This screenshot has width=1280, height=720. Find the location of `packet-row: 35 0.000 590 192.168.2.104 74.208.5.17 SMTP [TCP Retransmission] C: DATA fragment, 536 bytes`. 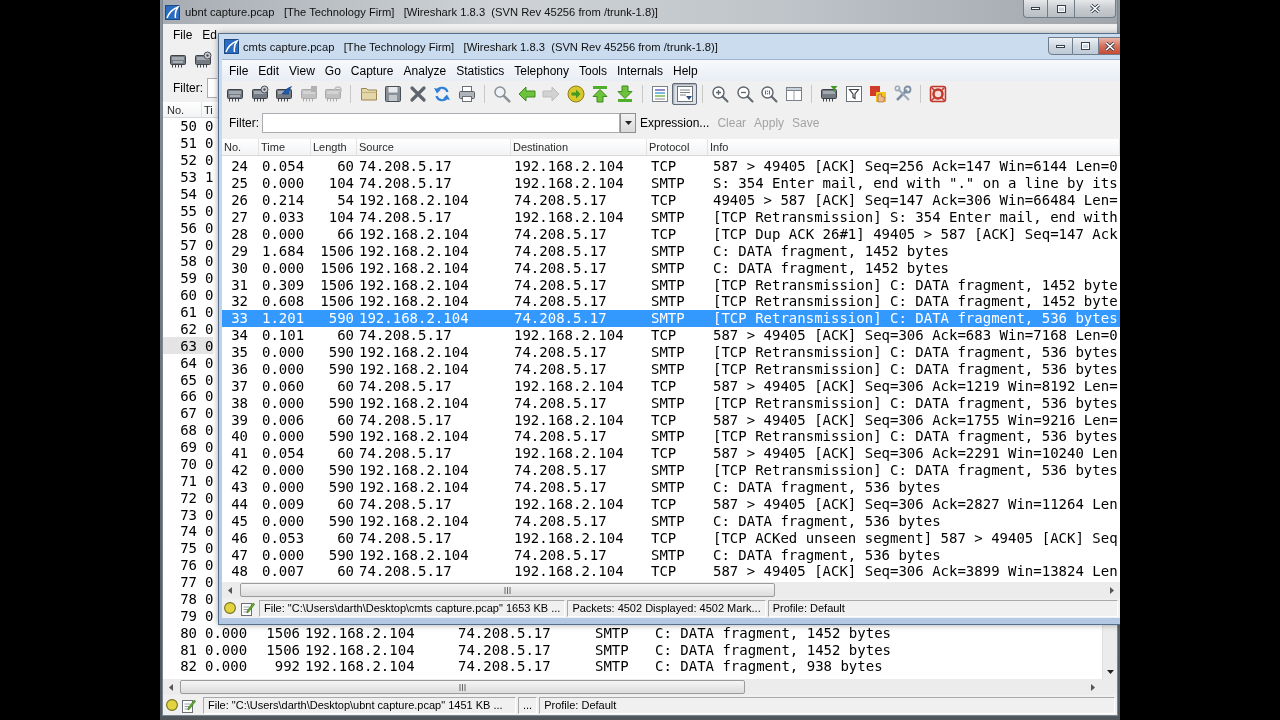

packet-row: 35 0.000 590 192.168.2.104 74.208.5.17 SMTP [TCP Retransmission] C: DATA fragment, 536 bytes is located at coordinates (671, 352).